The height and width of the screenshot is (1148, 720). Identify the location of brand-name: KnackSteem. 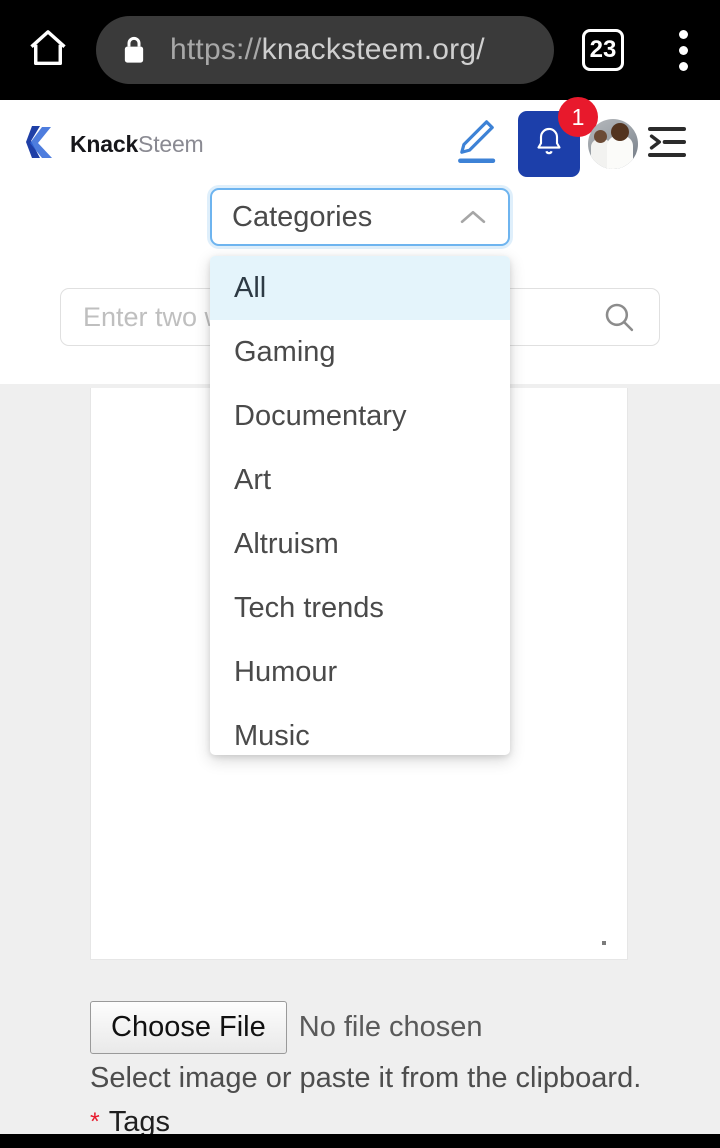
(137, 144).